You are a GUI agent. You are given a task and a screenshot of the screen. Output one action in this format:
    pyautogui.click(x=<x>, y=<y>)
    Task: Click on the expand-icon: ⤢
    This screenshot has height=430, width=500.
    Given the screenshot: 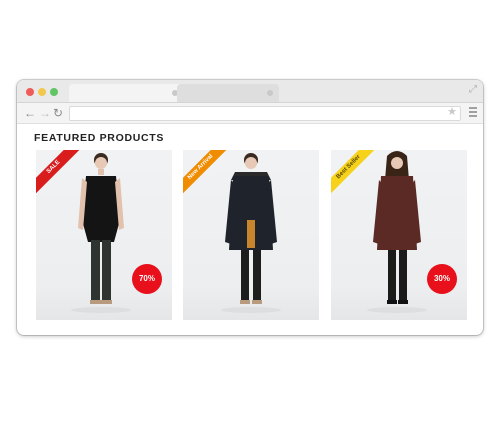 What is the action you would take?
    pyautogui.click(x=473, y=89)
    